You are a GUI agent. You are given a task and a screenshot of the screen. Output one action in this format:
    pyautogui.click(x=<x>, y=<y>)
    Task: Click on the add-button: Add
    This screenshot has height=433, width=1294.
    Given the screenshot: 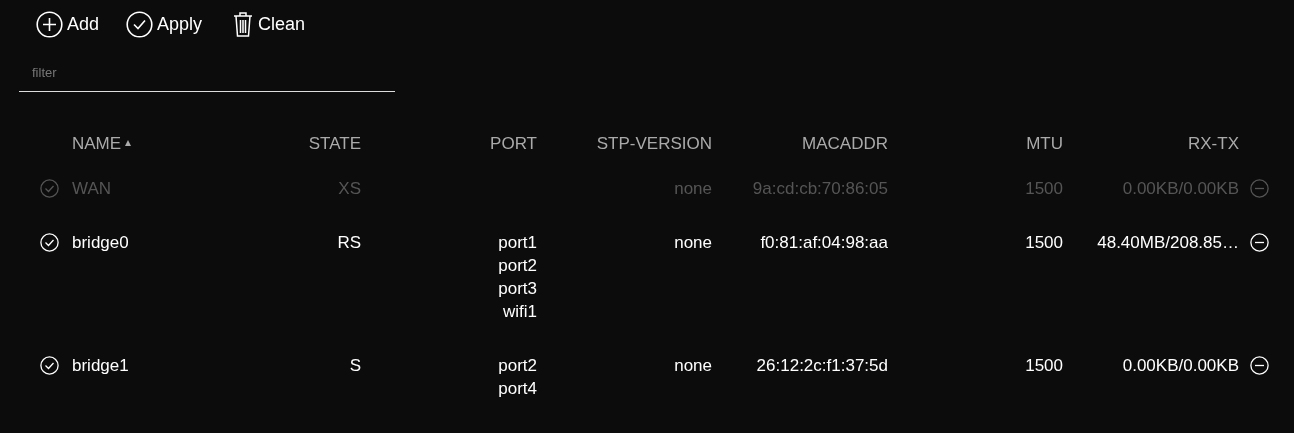 What is the action you would take?
    pyautogui.click(x=68, y=24)
    